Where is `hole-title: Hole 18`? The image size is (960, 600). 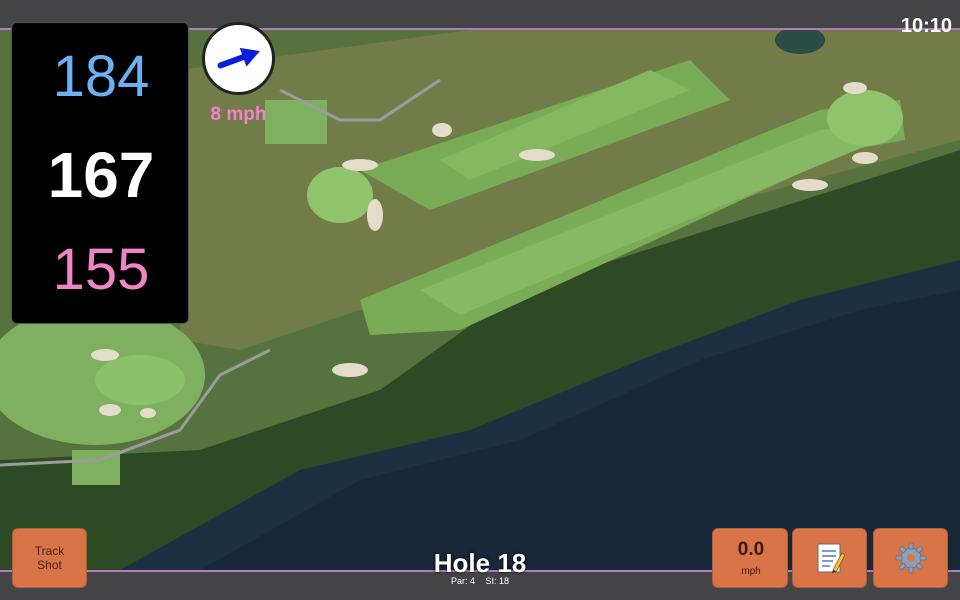 hole-title: Hole 18 is located at coordinates (480, 563).